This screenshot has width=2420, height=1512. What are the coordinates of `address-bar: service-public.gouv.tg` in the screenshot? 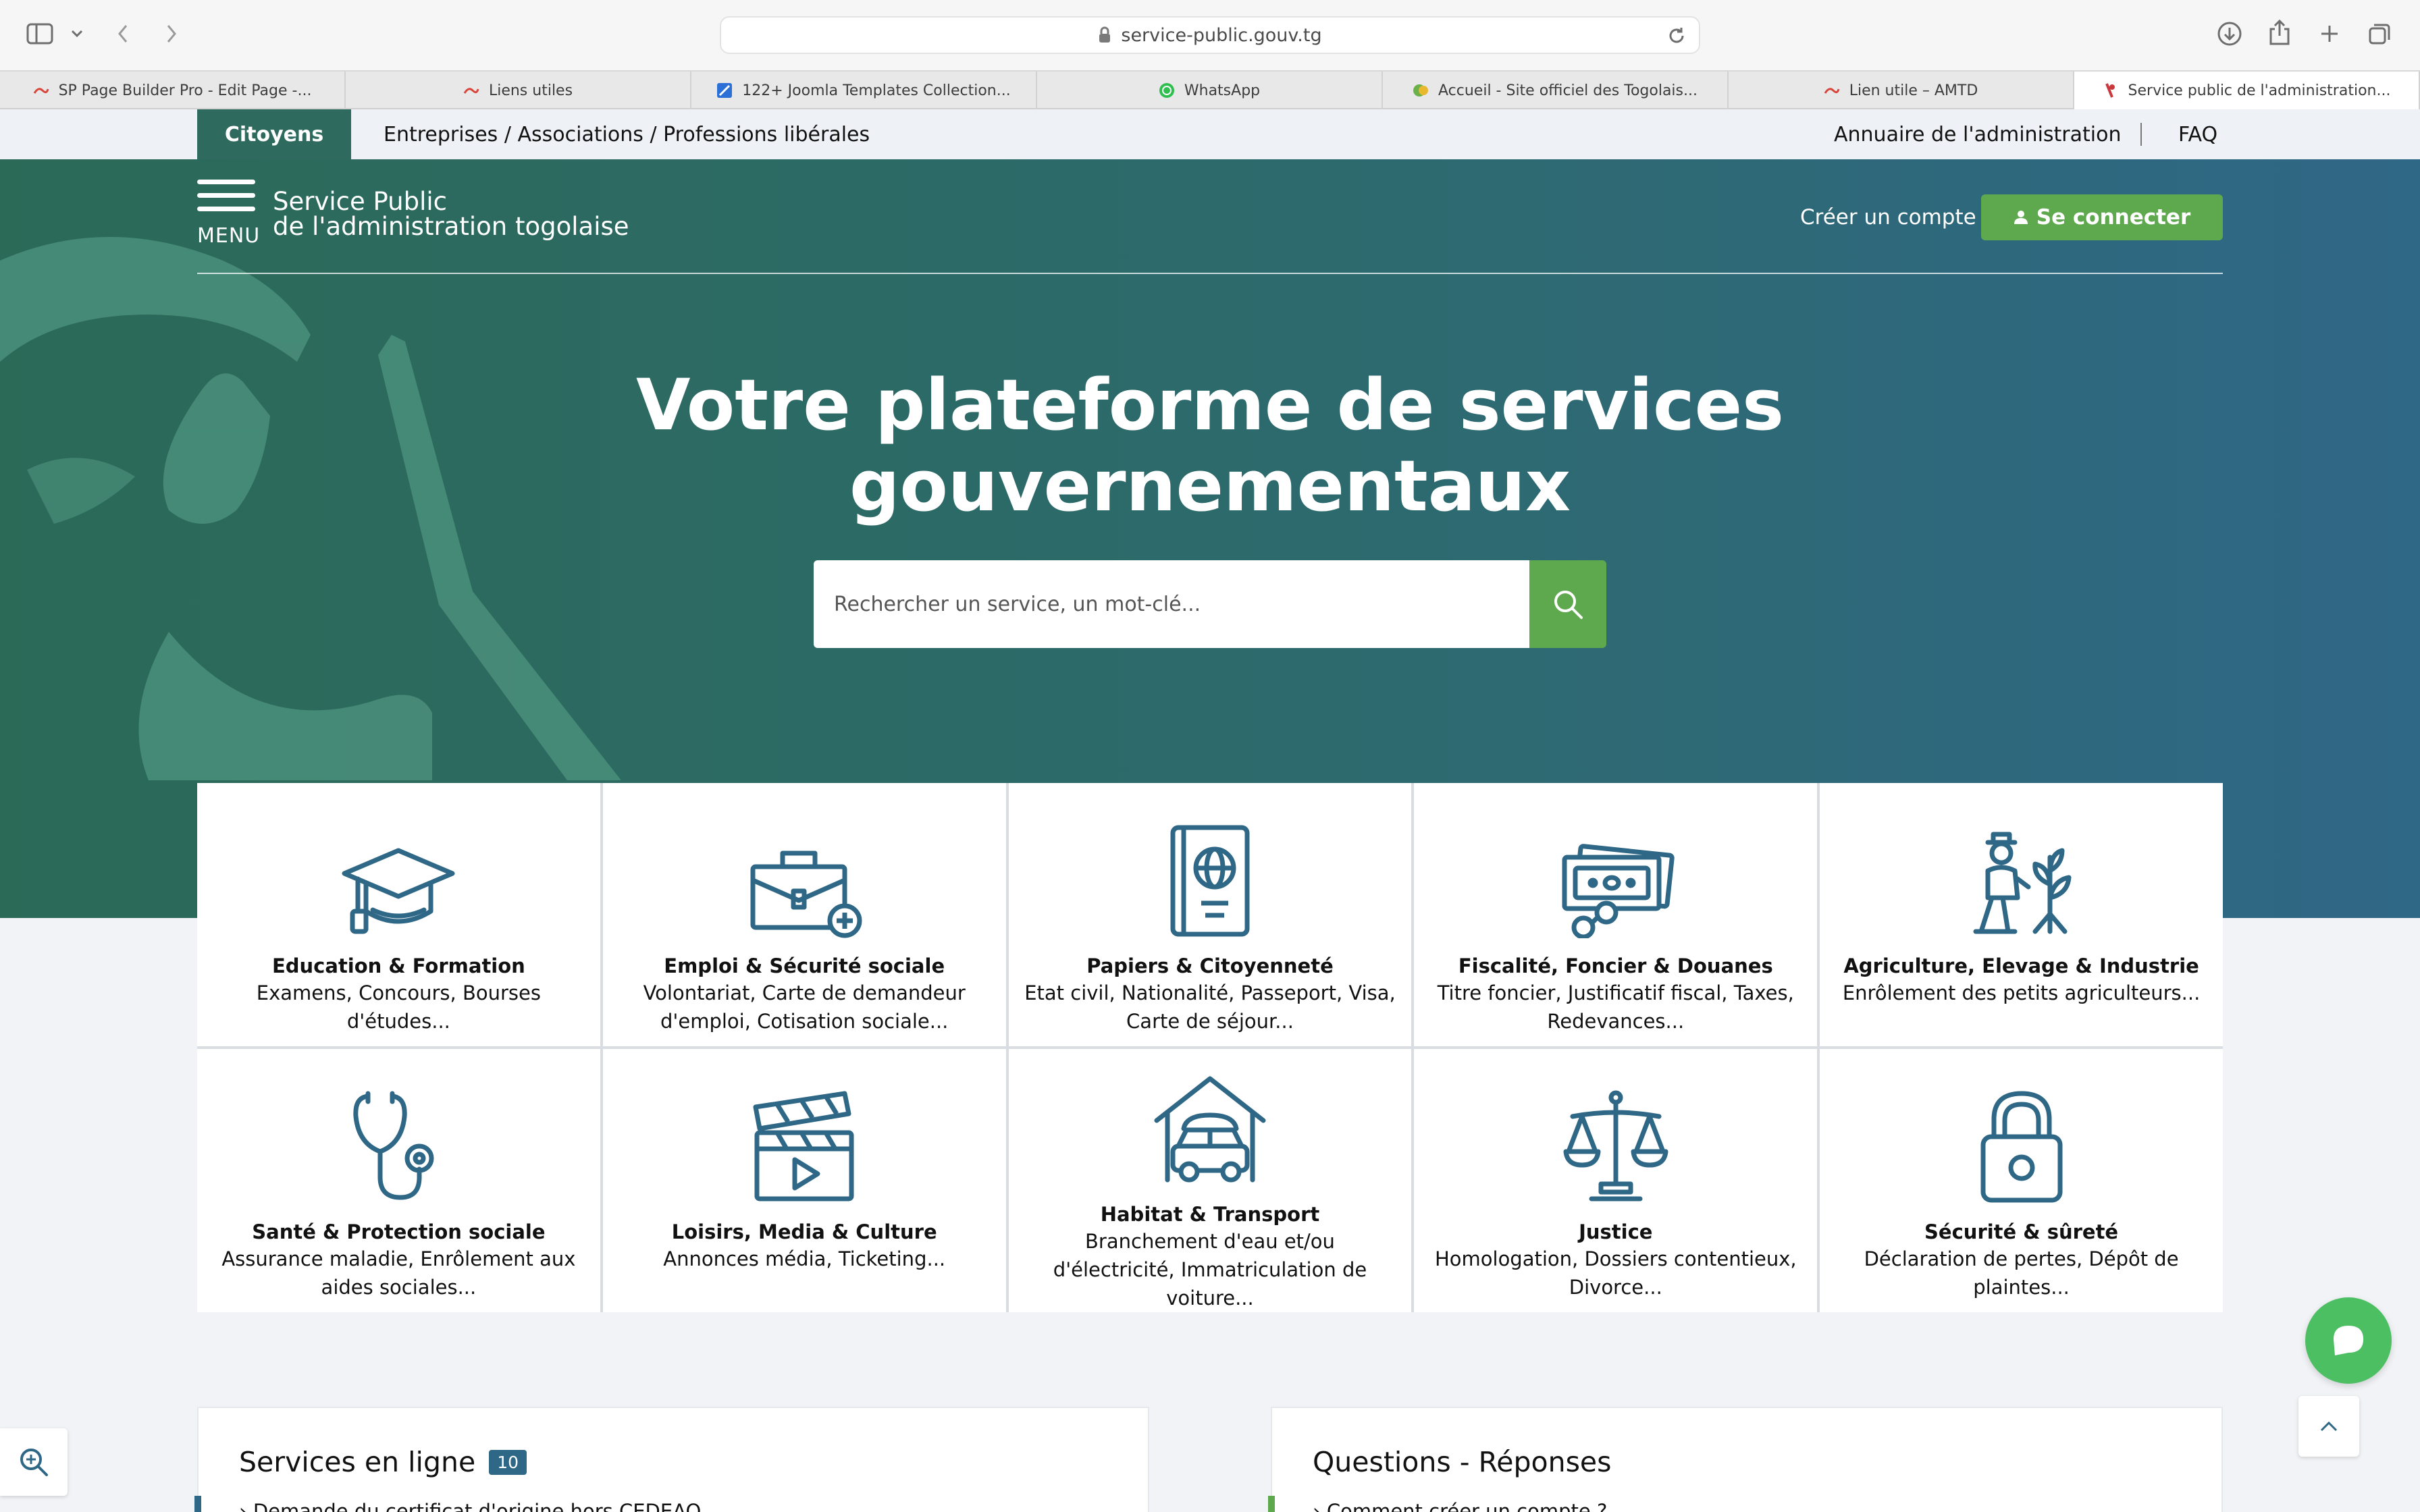 It's located at (1210, 35).